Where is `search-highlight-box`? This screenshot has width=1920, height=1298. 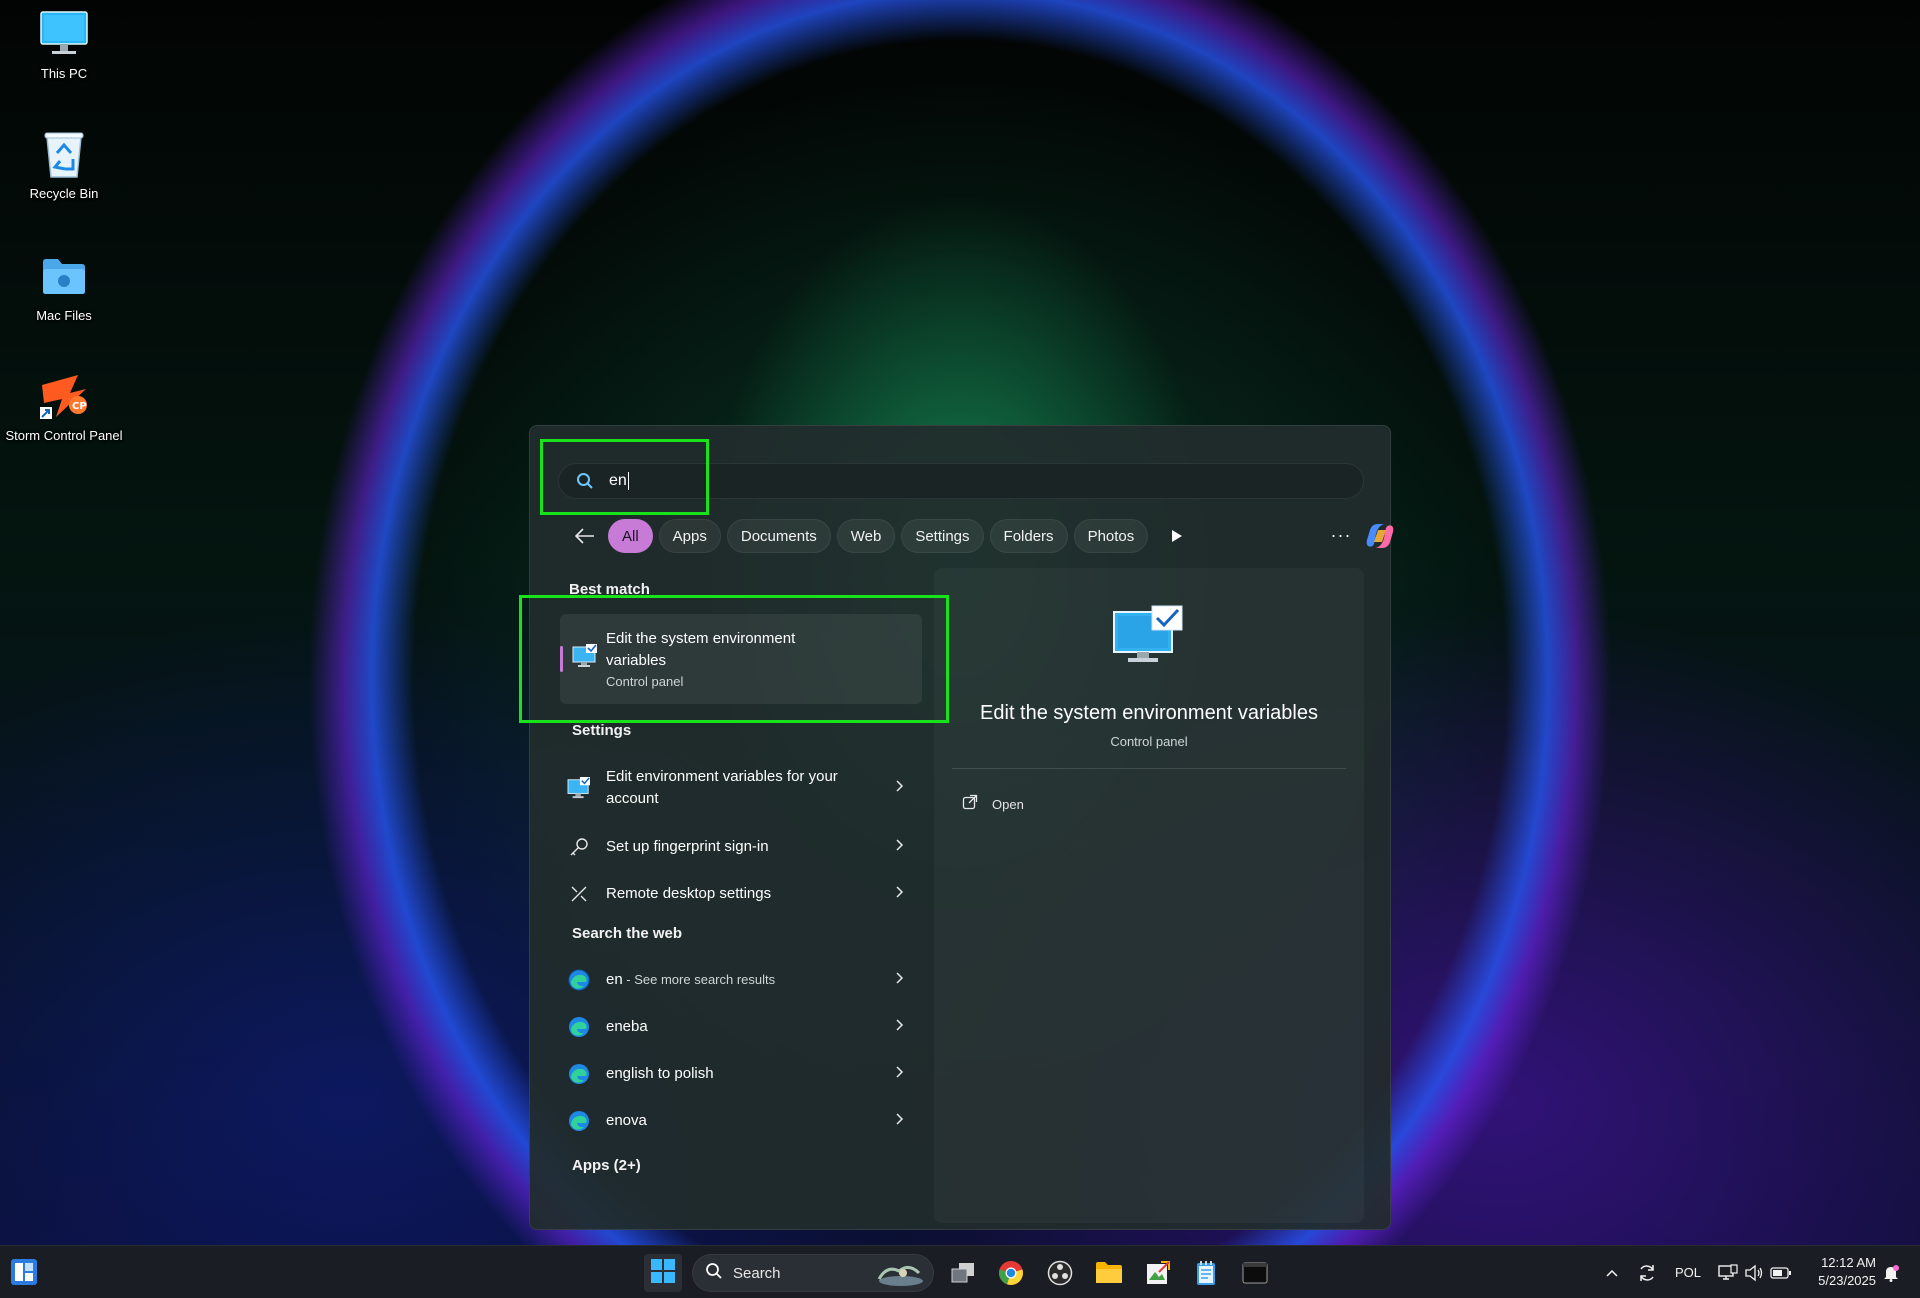
search-highlight-box is located at coordinates (624, 477).